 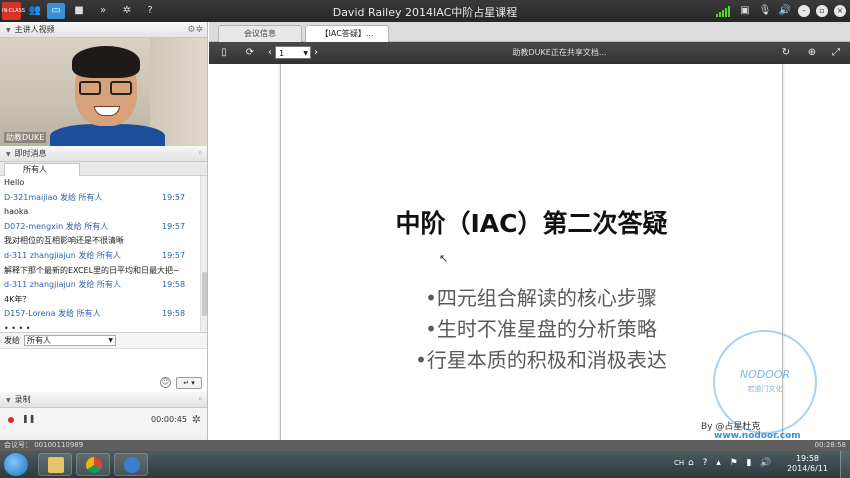 I want to click on chat-message-text: 解释下那个最新的EXCEL里的日平均和日最大把~, so click(x=92, y=270).